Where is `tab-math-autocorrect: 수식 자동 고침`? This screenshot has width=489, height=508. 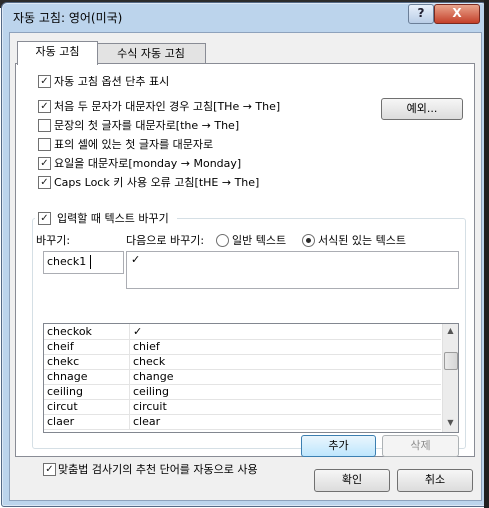
tab-math-autocorrect: 수식 자동 고침 is located at coordinates (151, 53).